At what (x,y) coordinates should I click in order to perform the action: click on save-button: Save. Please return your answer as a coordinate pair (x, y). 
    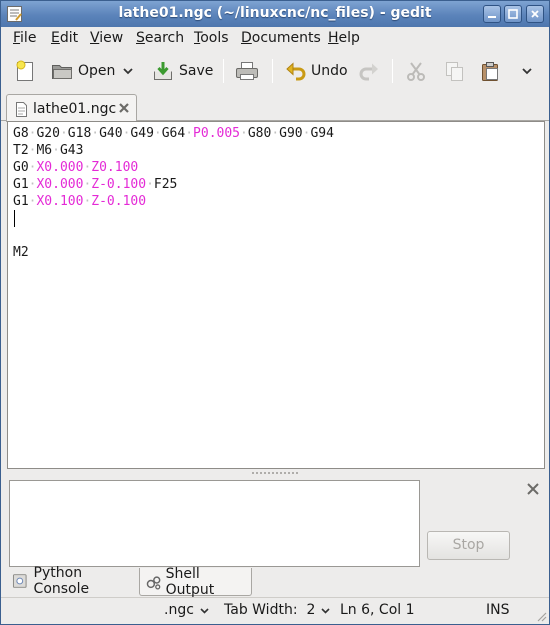
    Looking at the image, I should click on (182, 71).